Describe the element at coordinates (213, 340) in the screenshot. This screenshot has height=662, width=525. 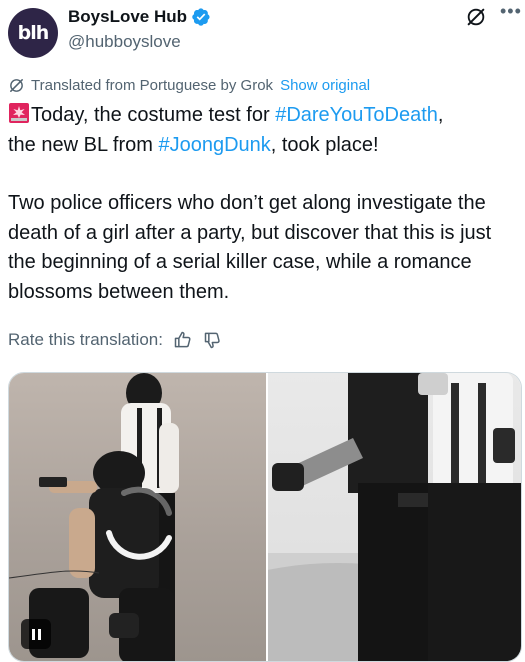
I see `thumbs-down-icon` at that location.